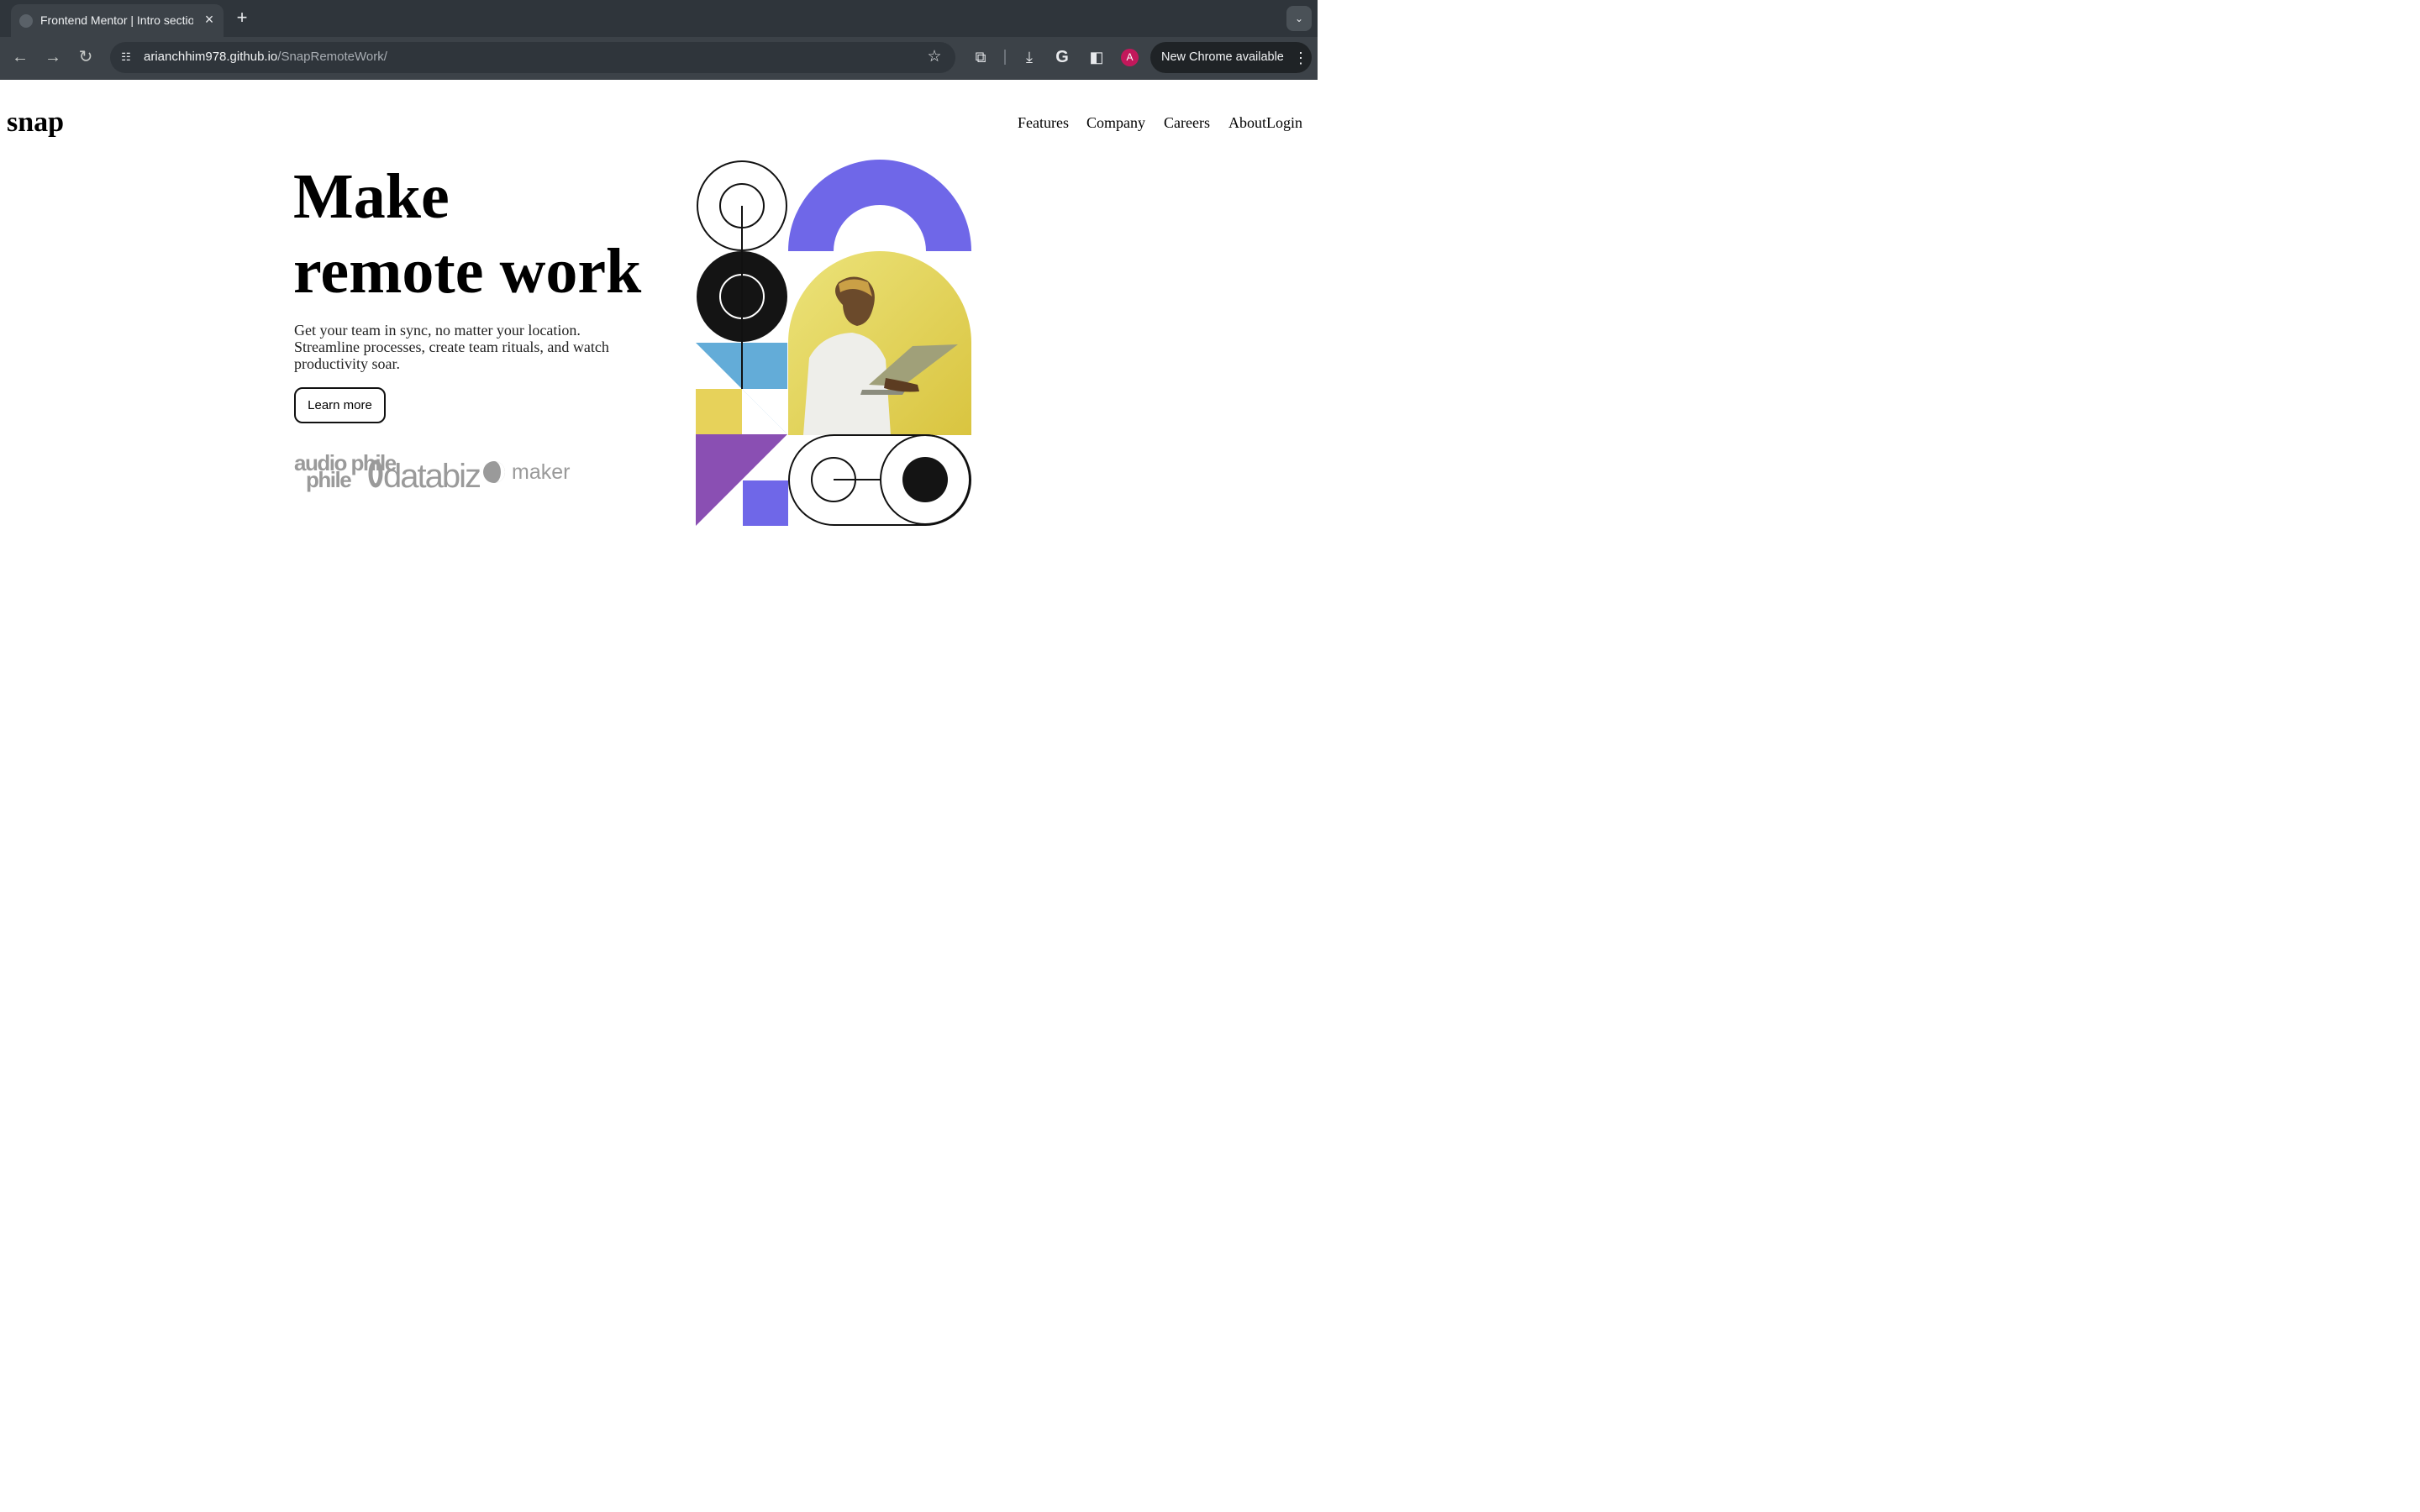 The width and height of the screenshot is (2420, 1512). What do you see at coordinates (467, 234) in the screenshot?
I see `hero-title: Make remote work` at bounding box center [467, 234].